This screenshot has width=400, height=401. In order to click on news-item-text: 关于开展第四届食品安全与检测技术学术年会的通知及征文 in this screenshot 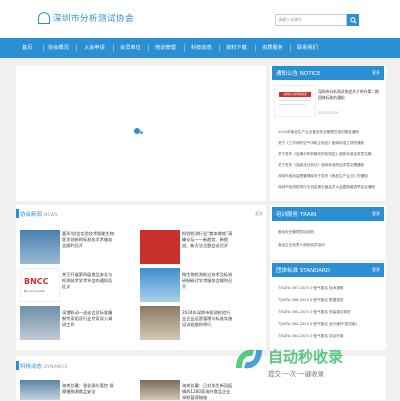, I will do `click(88, 281)`.